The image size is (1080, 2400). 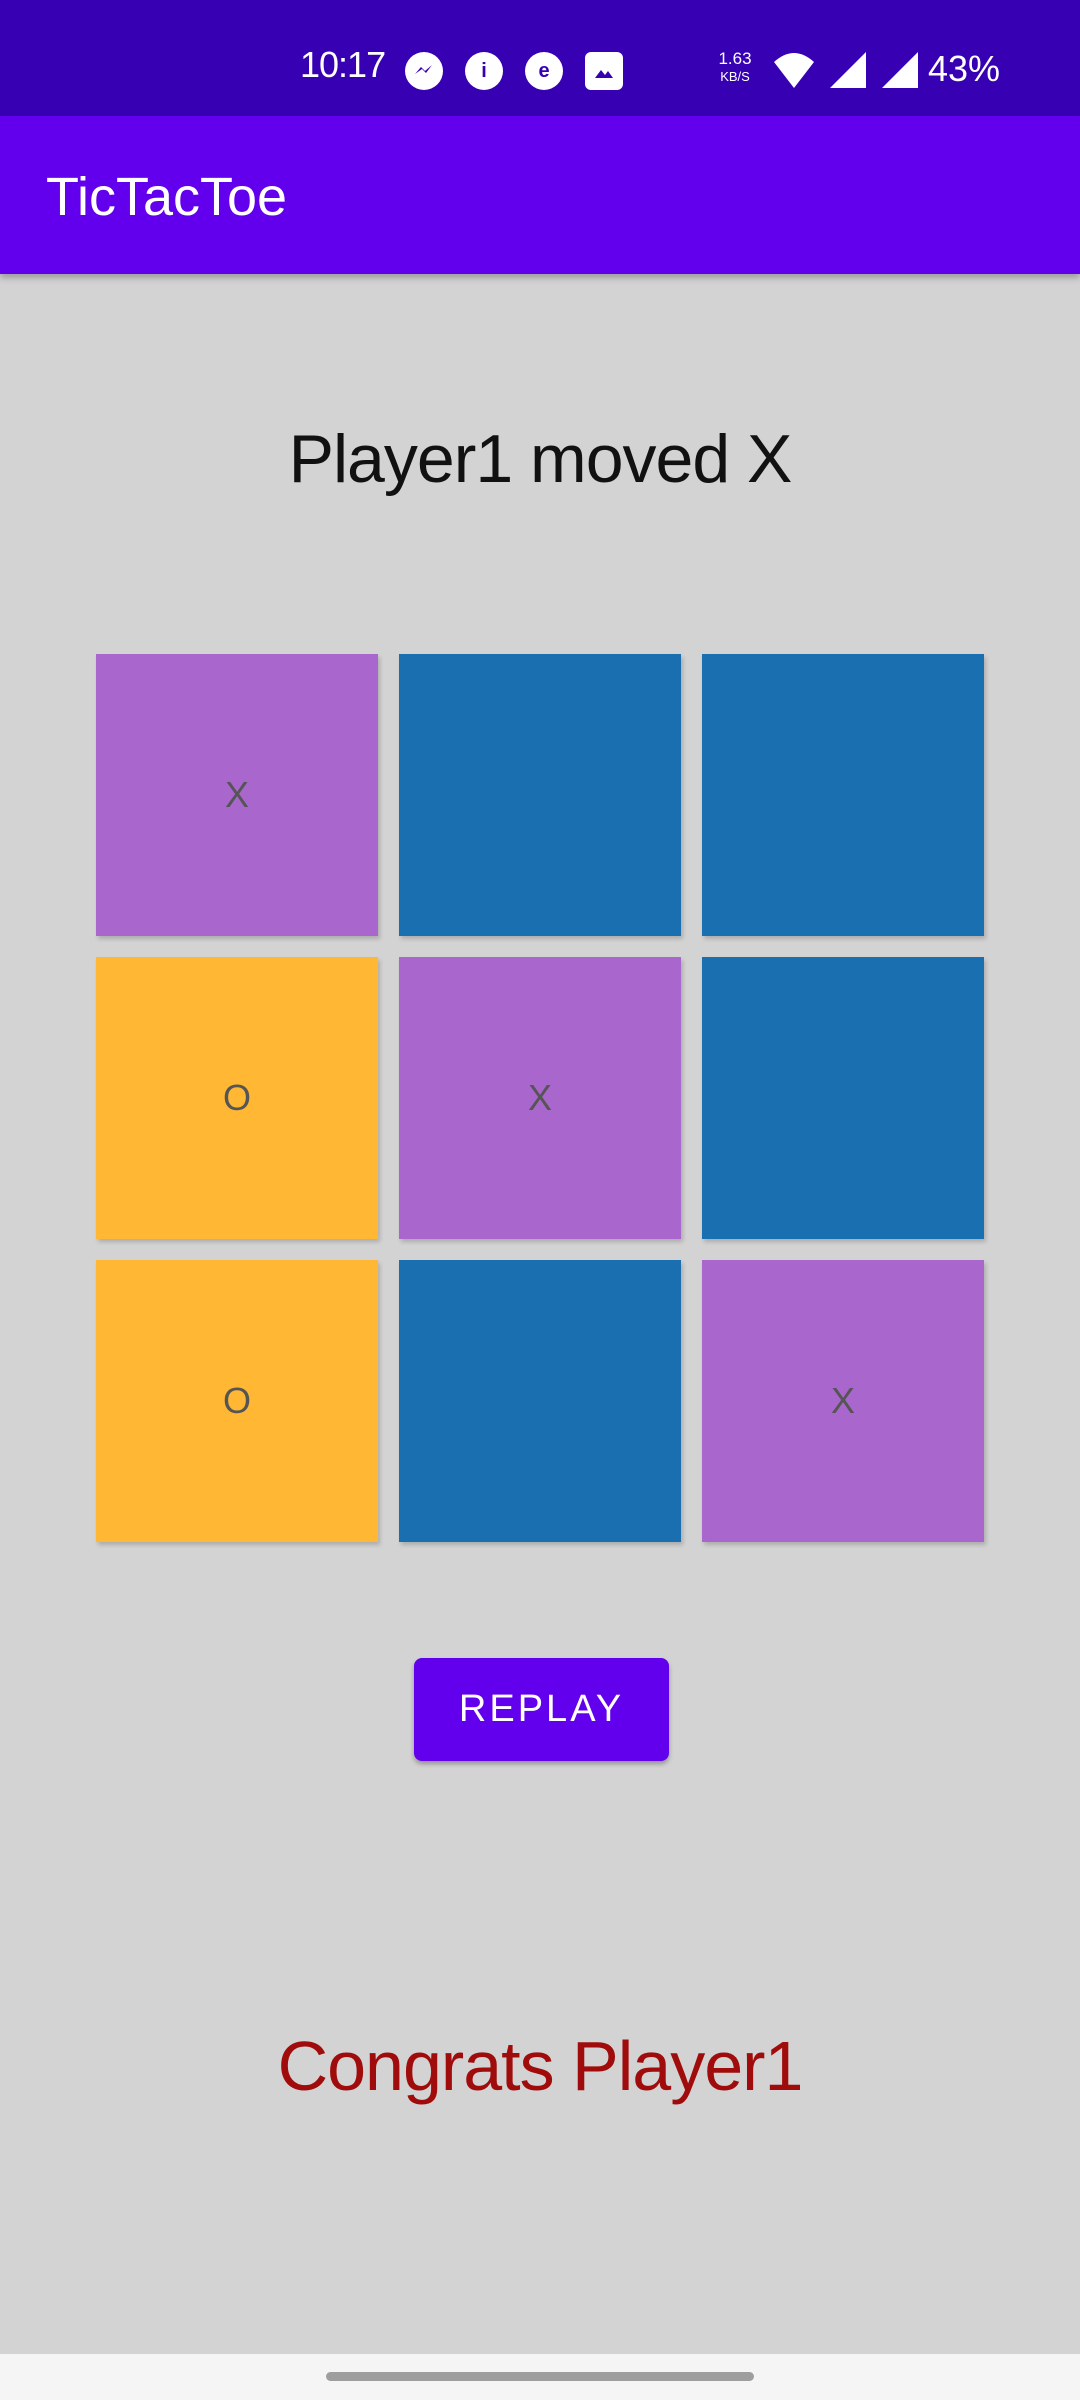 I want to click on messenger-icon, so click(x=424, y=71).